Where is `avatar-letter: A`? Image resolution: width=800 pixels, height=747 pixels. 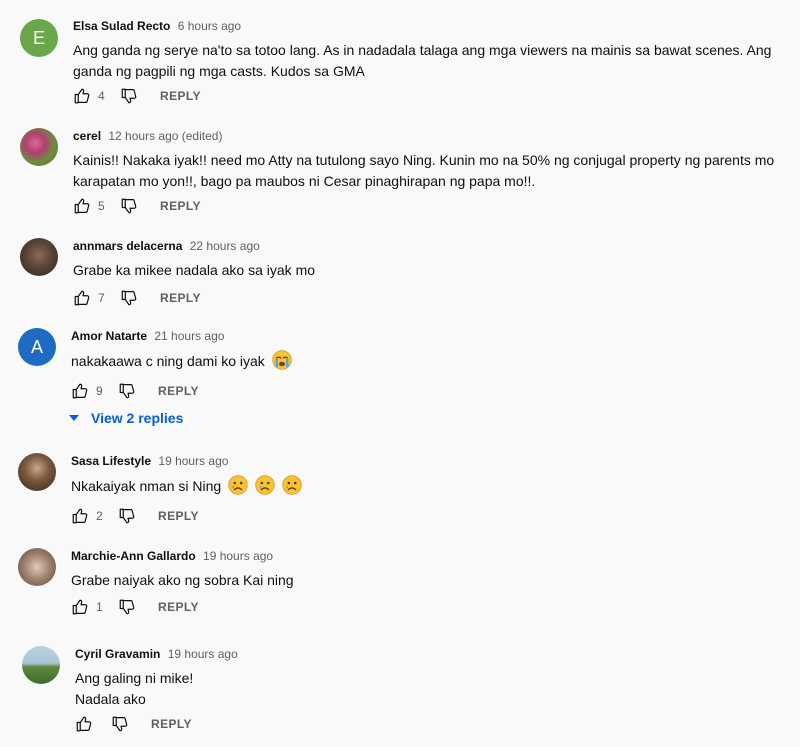
avatar-letter: A is located at coordinates (36, 346).